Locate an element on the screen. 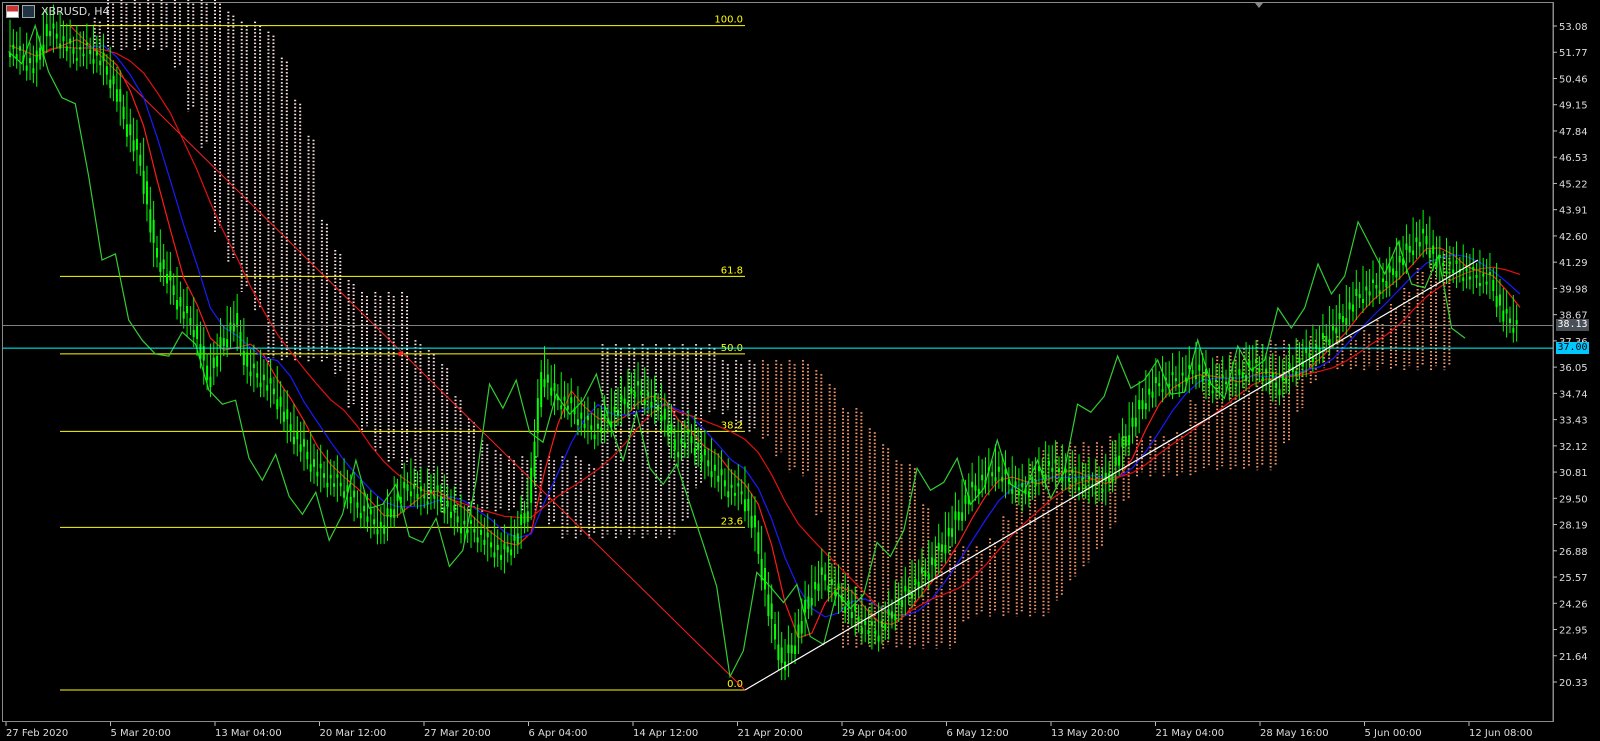 This screenshot has width=1600, height=741. time-tick-label: 5 Mar 20:00 is located at coordinates (141, 733).